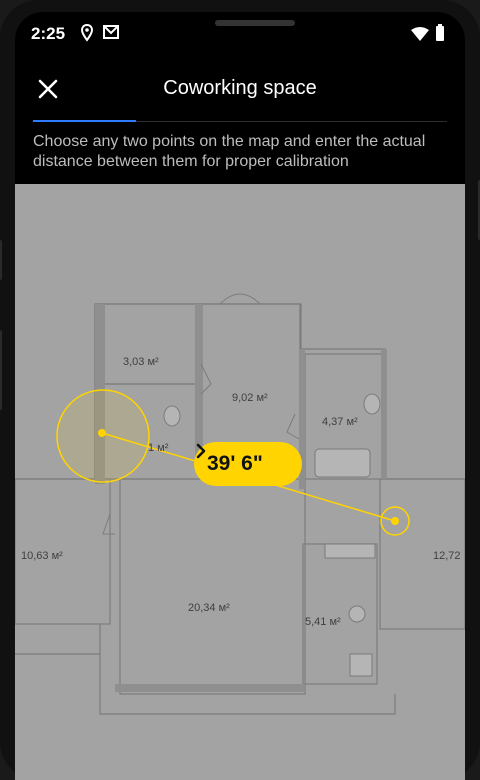 The width and height of the screenshot is (480, 780). Describe the element at coordinates (42, 556) in the screenshot. I see `room-label: 10,63 м²` at that location.